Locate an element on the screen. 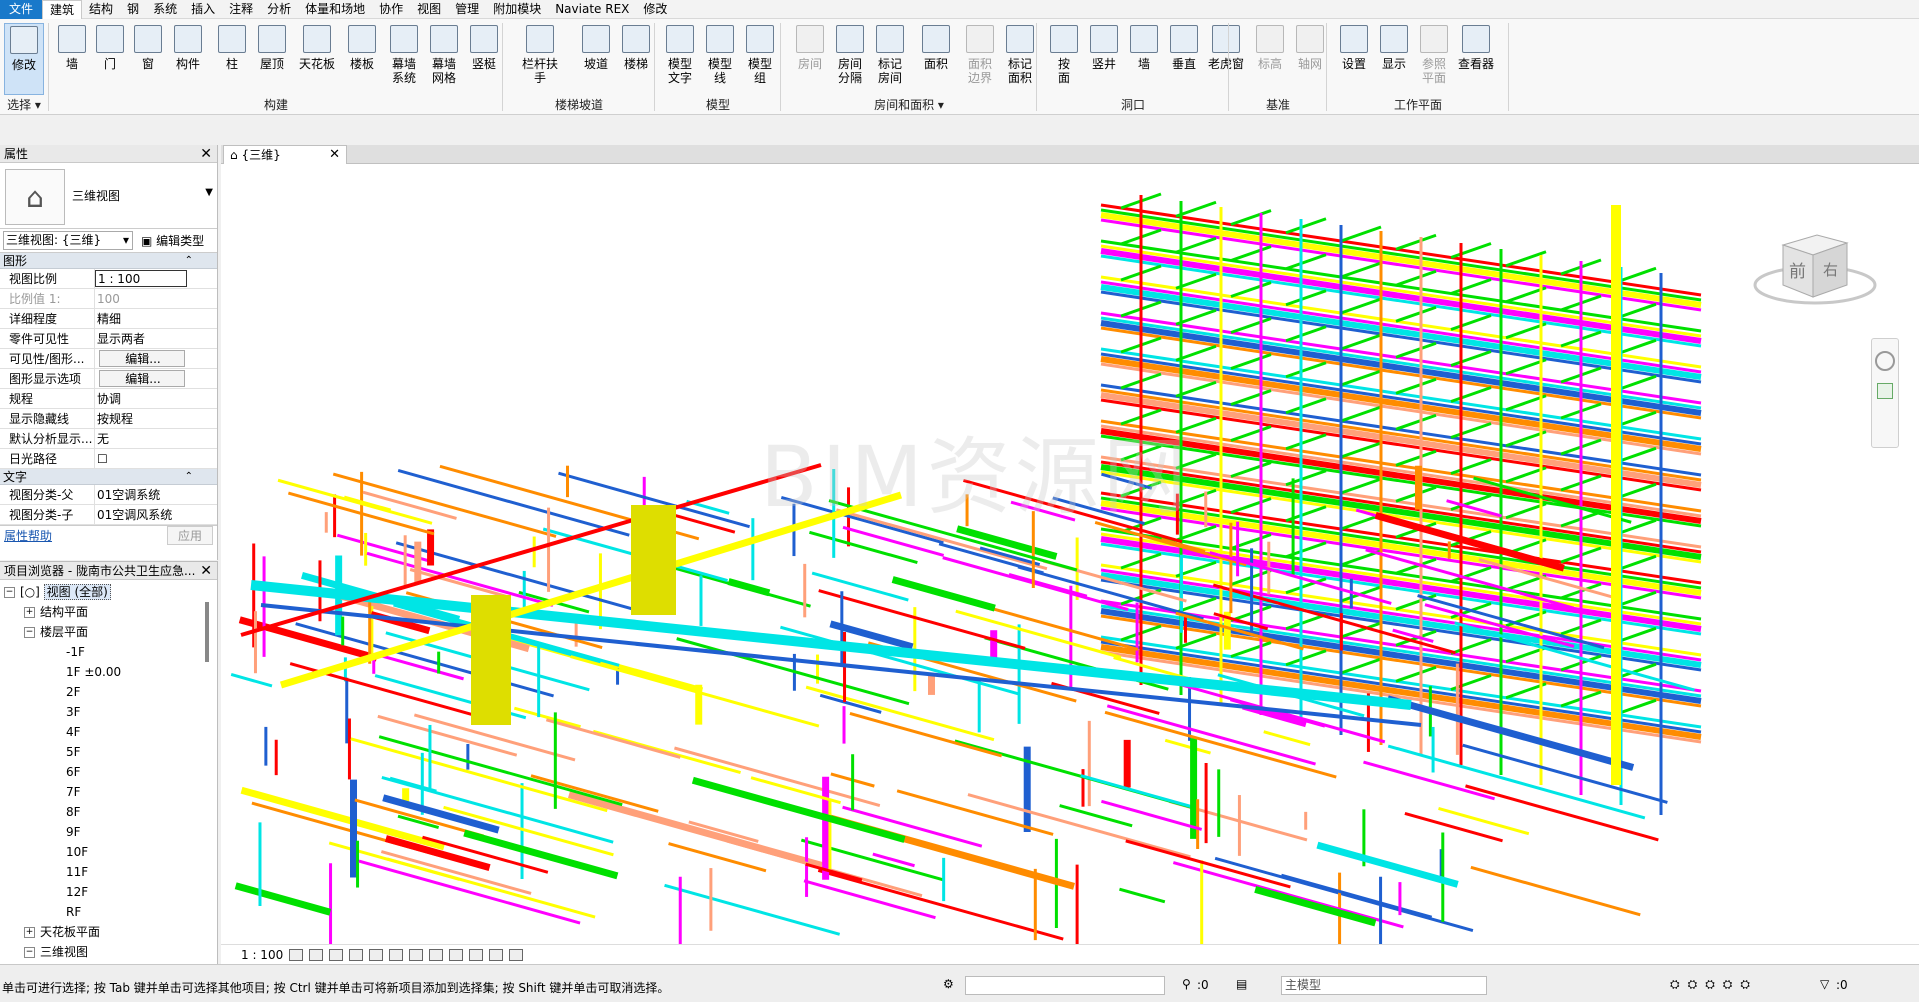 This screenshot has height=1002, width=1919. ribbon-button-6: 屋顶 is located at coordinates (272, 59).